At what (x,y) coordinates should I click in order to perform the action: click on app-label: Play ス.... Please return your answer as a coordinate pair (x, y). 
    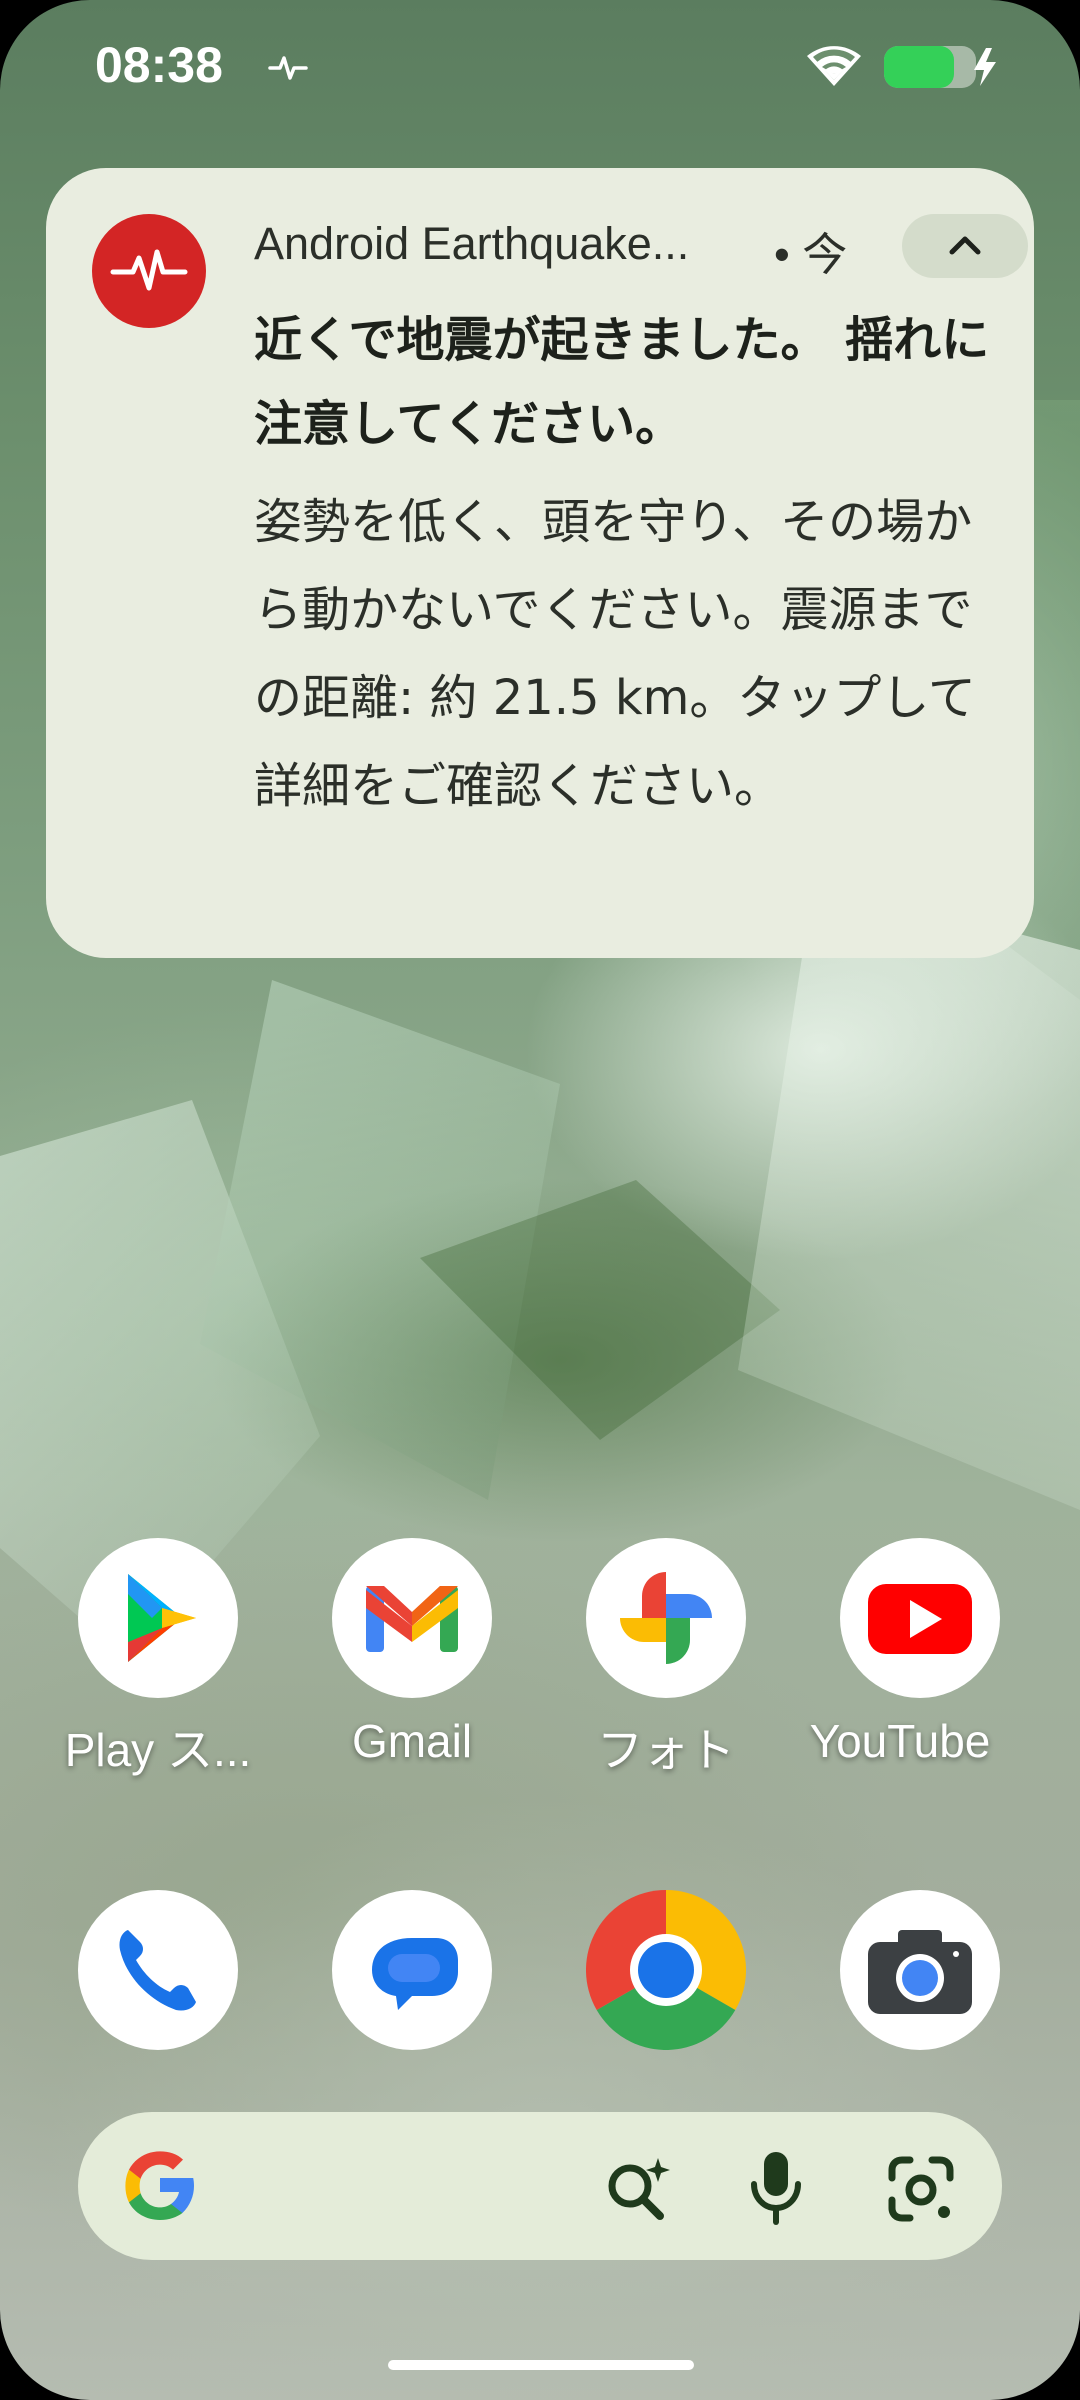
    Looking at the image, I should click on (158, 1750).